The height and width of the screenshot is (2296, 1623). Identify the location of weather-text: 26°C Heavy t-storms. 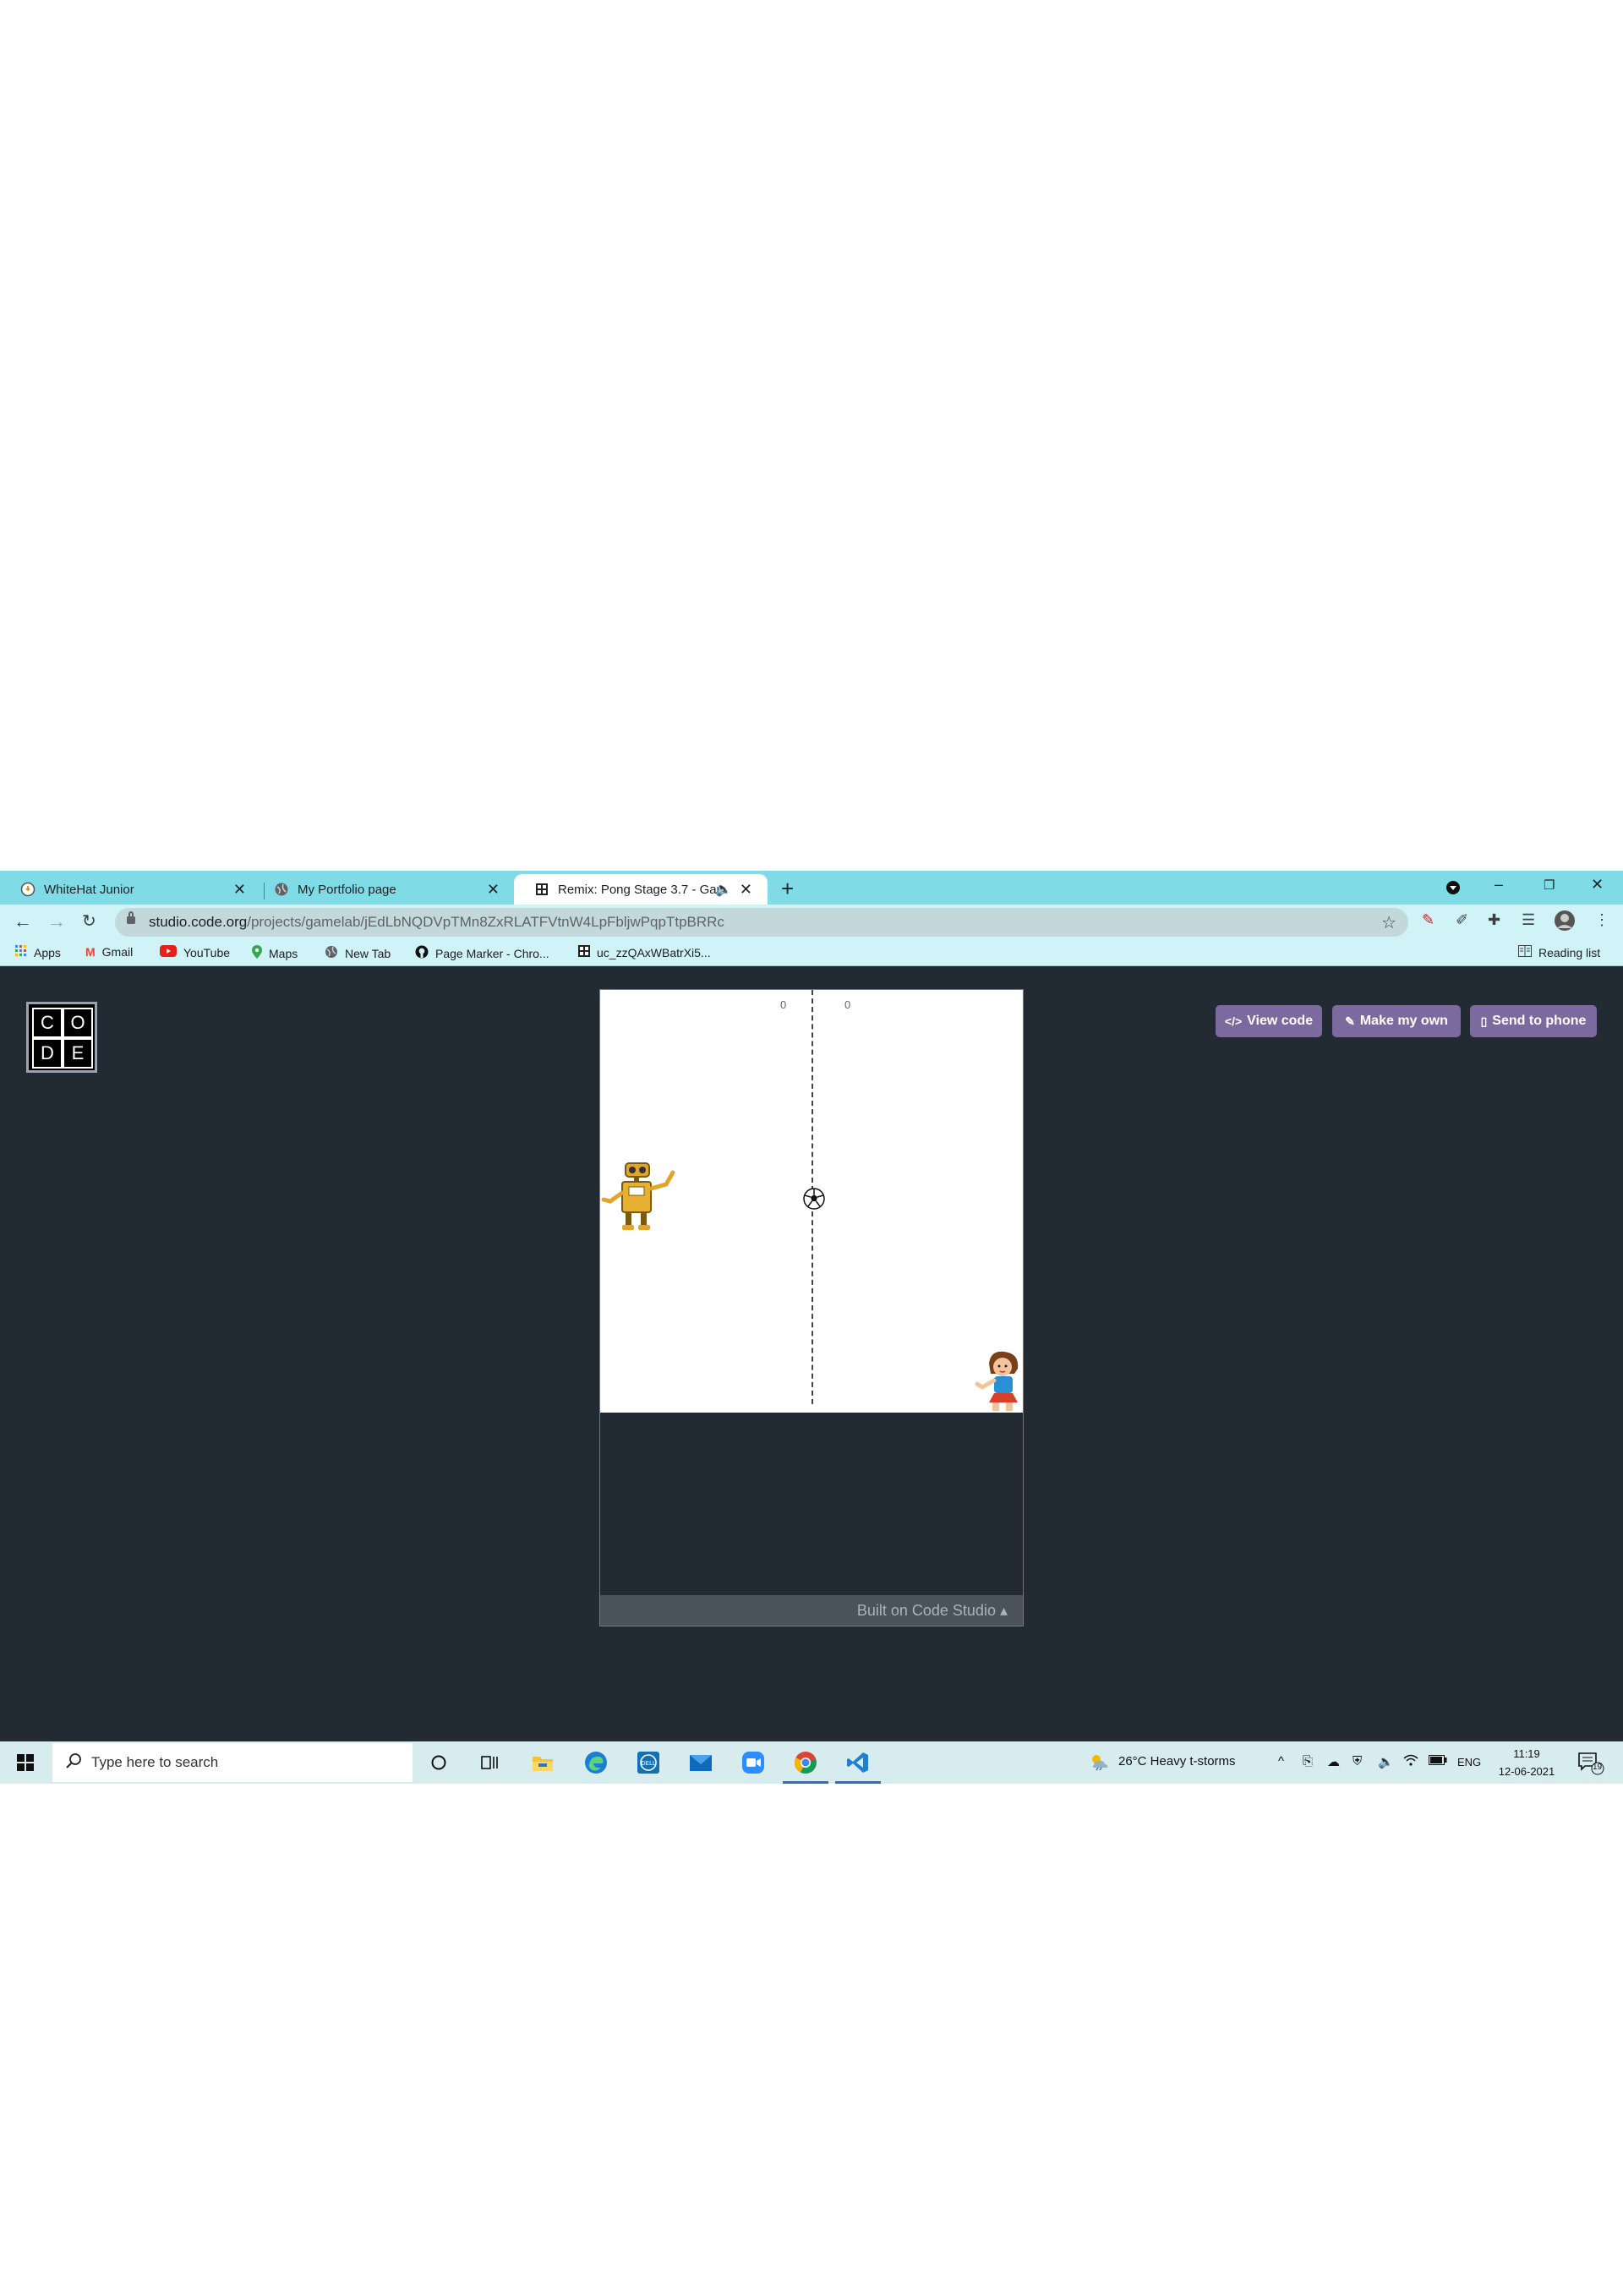
(1177, 1761).